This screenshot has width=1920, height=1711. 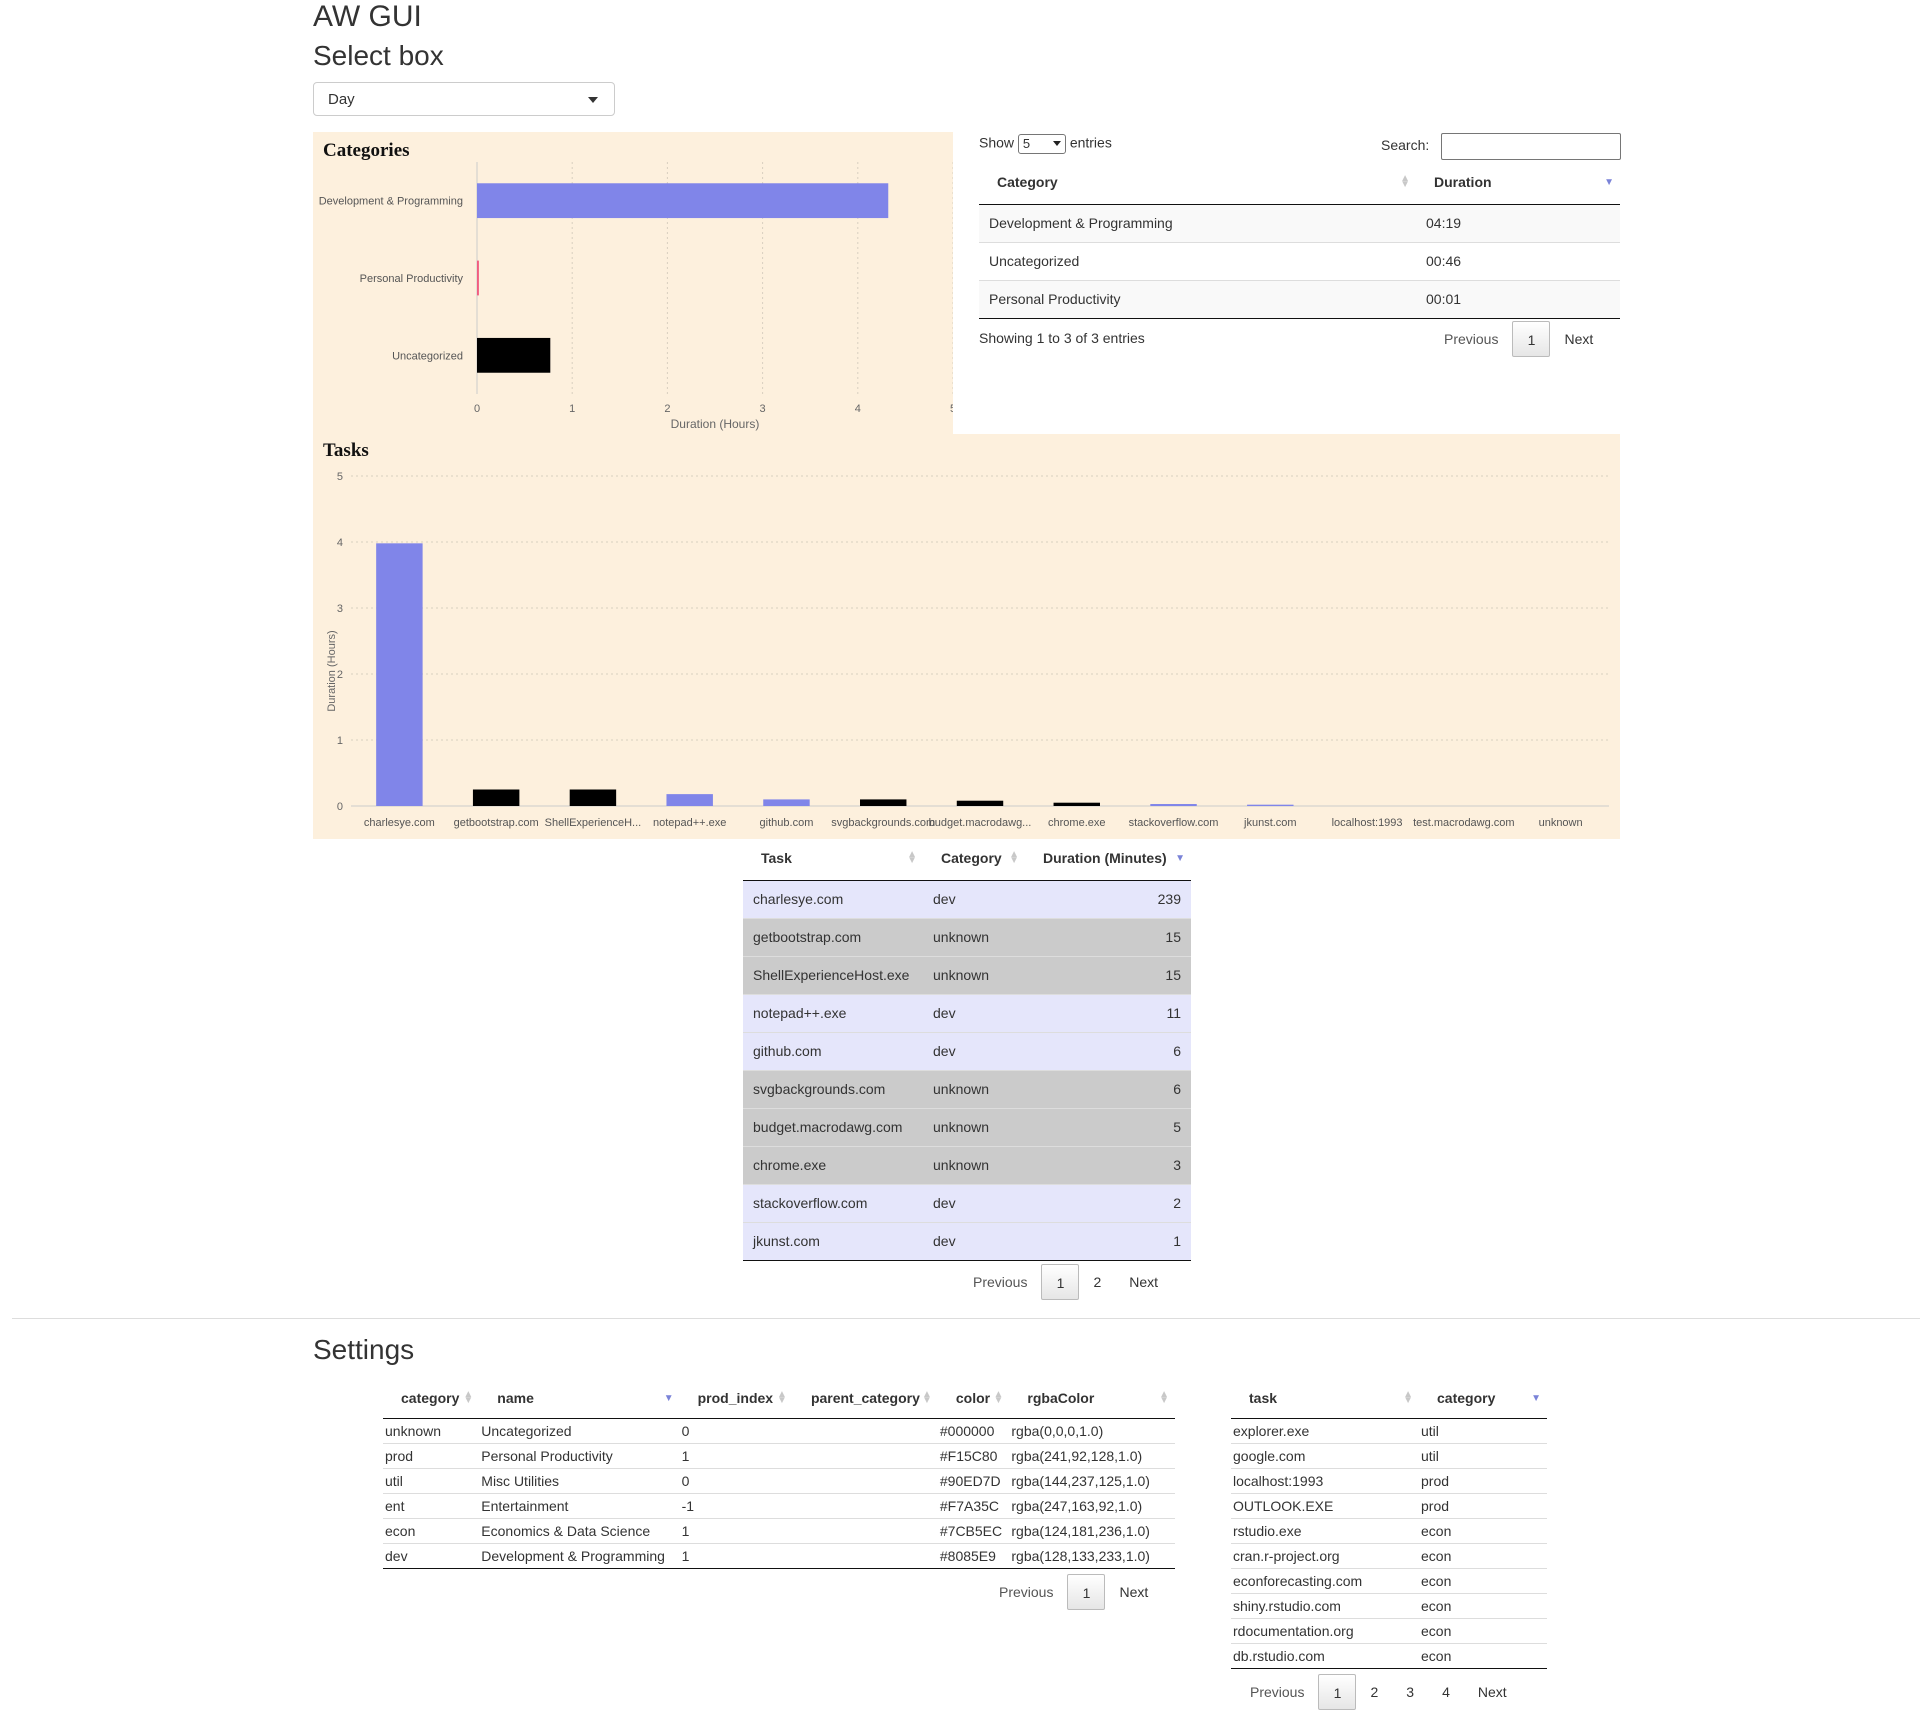 I want to click on col-rgba-color: rgbaColor ▲ ▼, so click(x=1092, y=1398).